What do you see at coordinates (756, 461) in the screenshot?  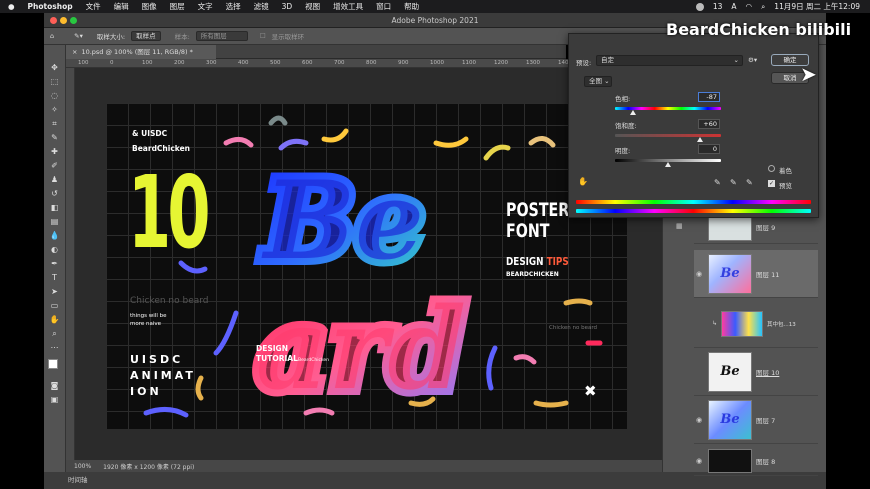 I see `layer-row: ◉ 图层 8` at bounding box center [756, 461].